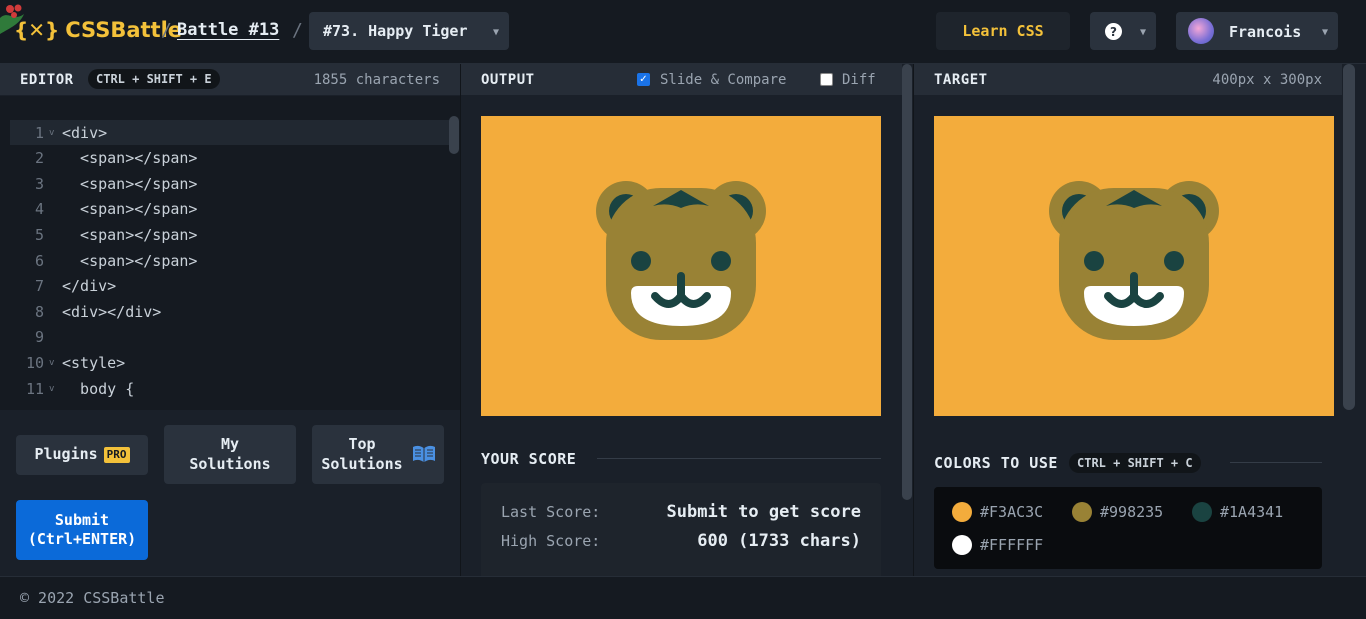 This screenshot has height=619, width=1366. Describe the element at coordinates (234, 388) in the screenshot. I see `code-line: 11 v body {` at that location.